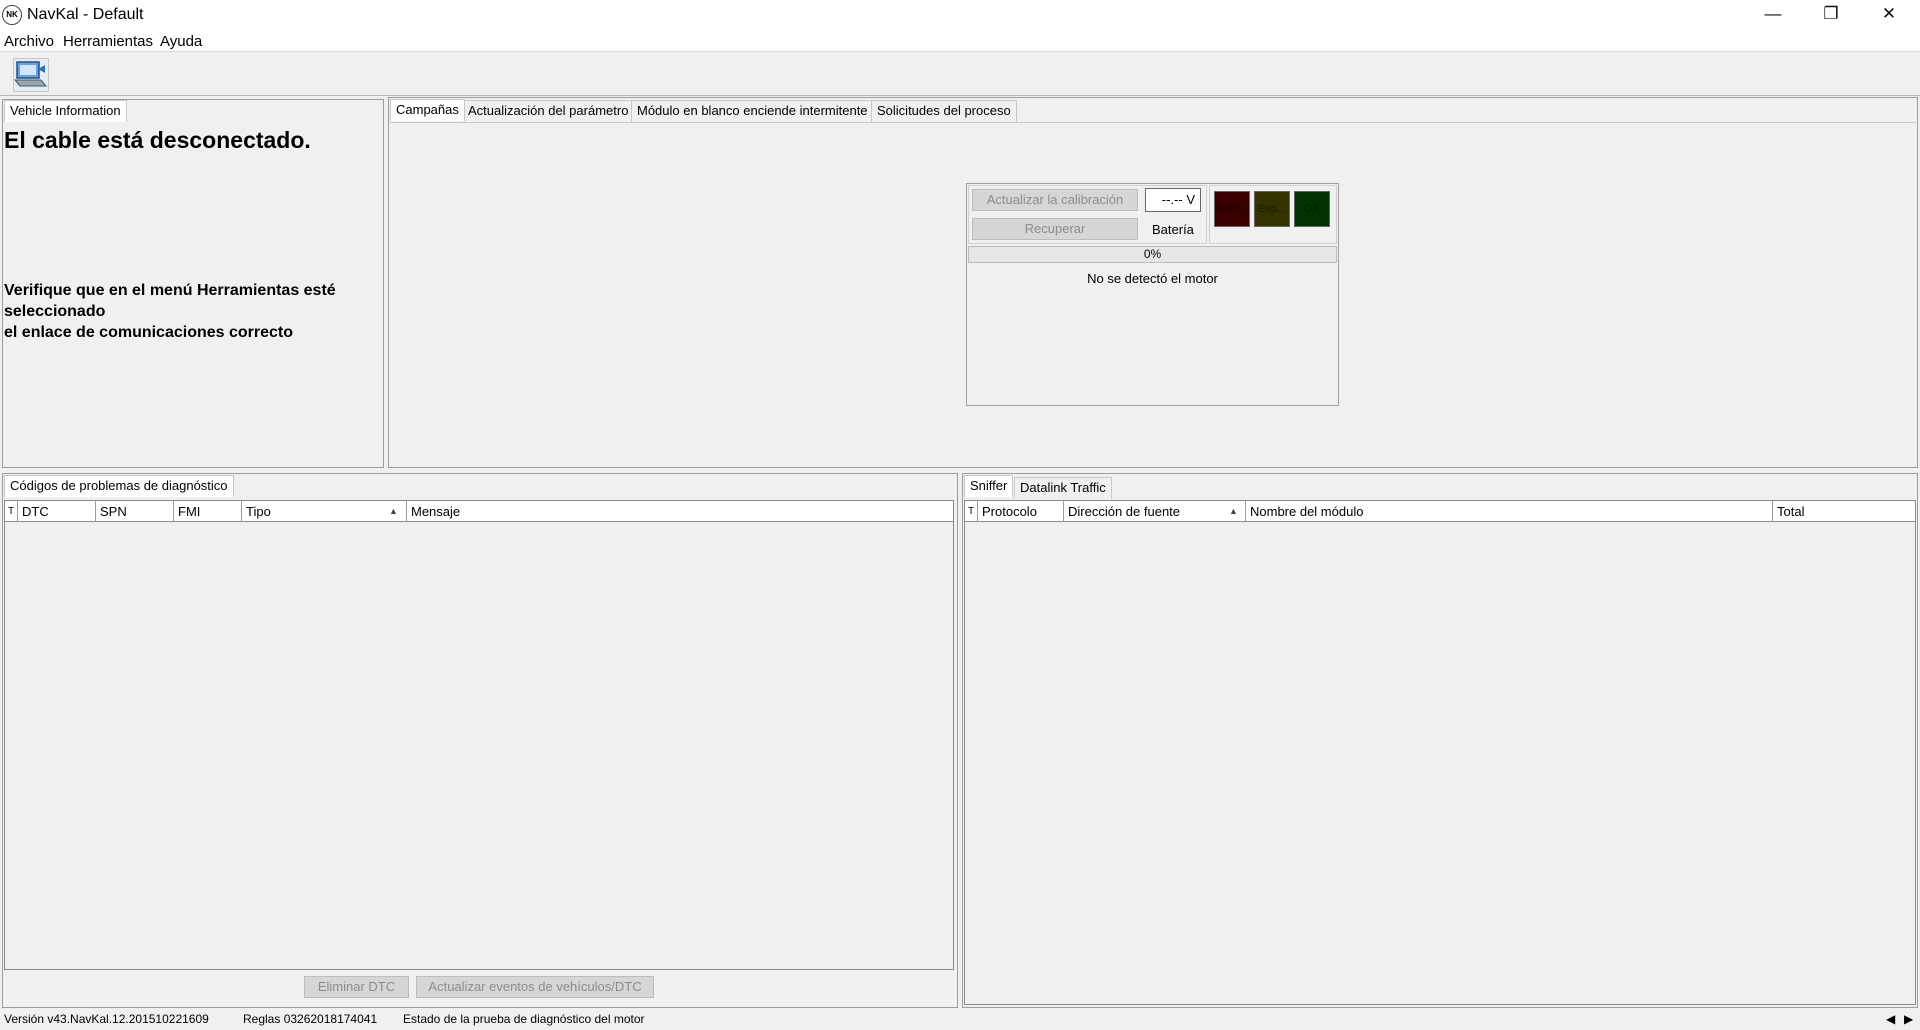  Describe the element at coordinates (208, 511) in the screenshot. I see `dtc-col-fmi: FMI` at that location.